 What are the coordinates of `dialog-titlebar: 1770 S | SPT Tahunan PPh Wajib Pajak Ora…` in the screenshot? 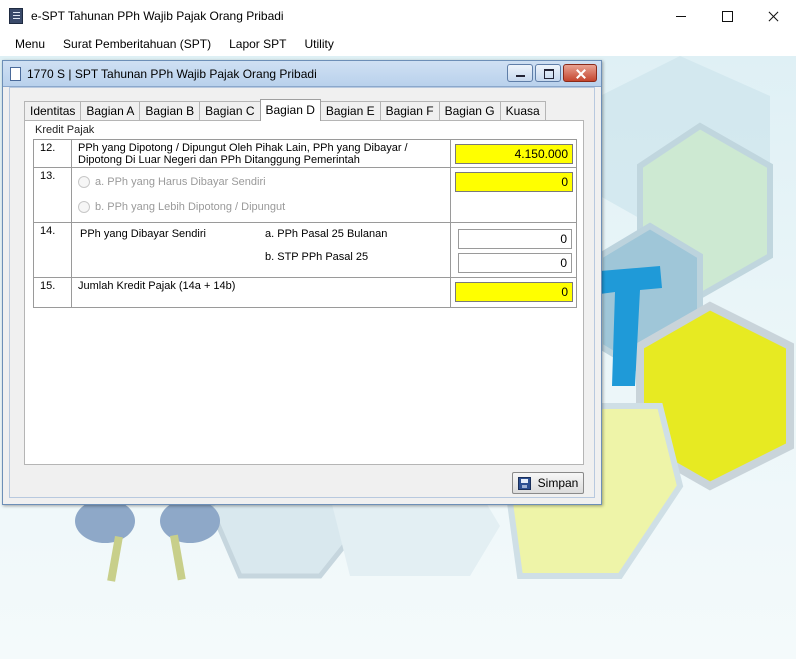 It's located at (302, 74).